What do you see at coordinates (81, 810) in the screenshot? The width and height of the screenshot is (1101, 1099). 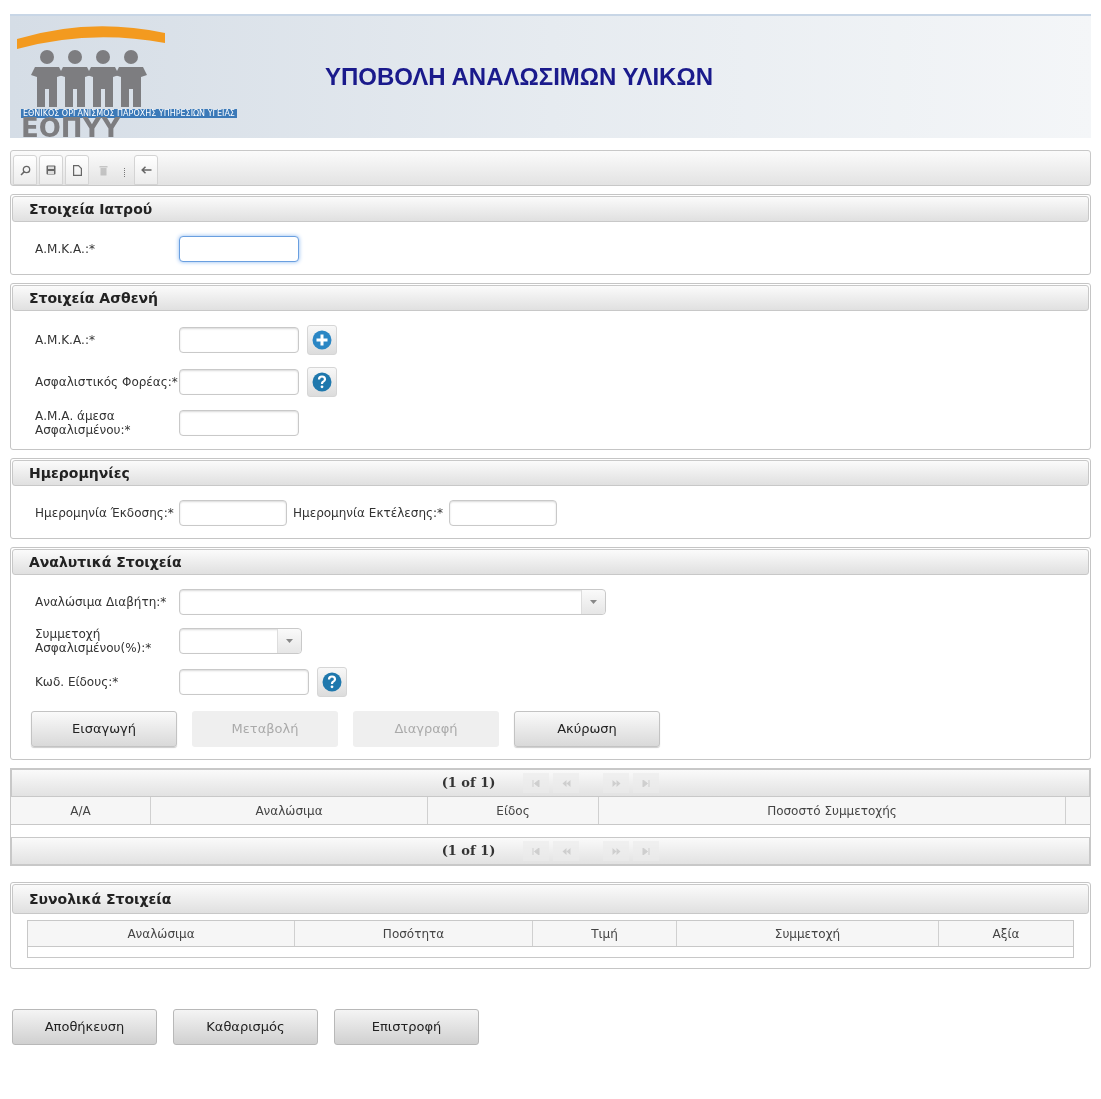 I see `column-header: Α/Α` at bounding box center [81, 810].